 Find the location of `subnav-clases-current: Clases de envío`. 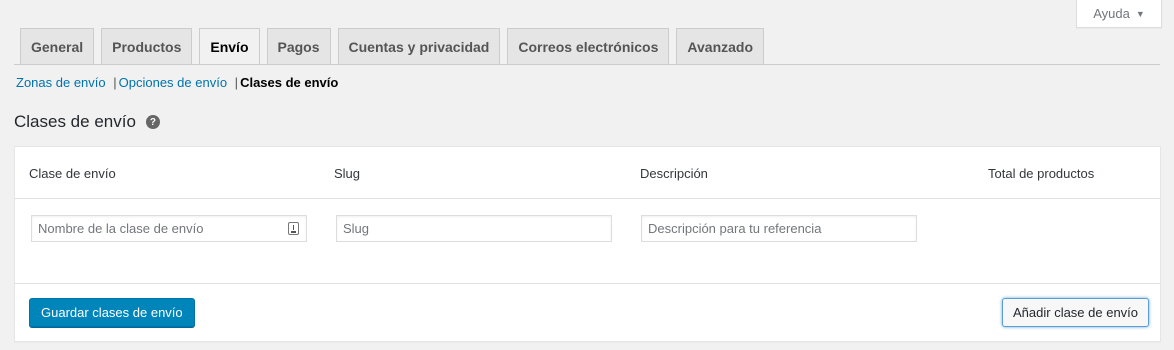

subnav-clases-current: Clases de envío is located at coordinates (289, 82).